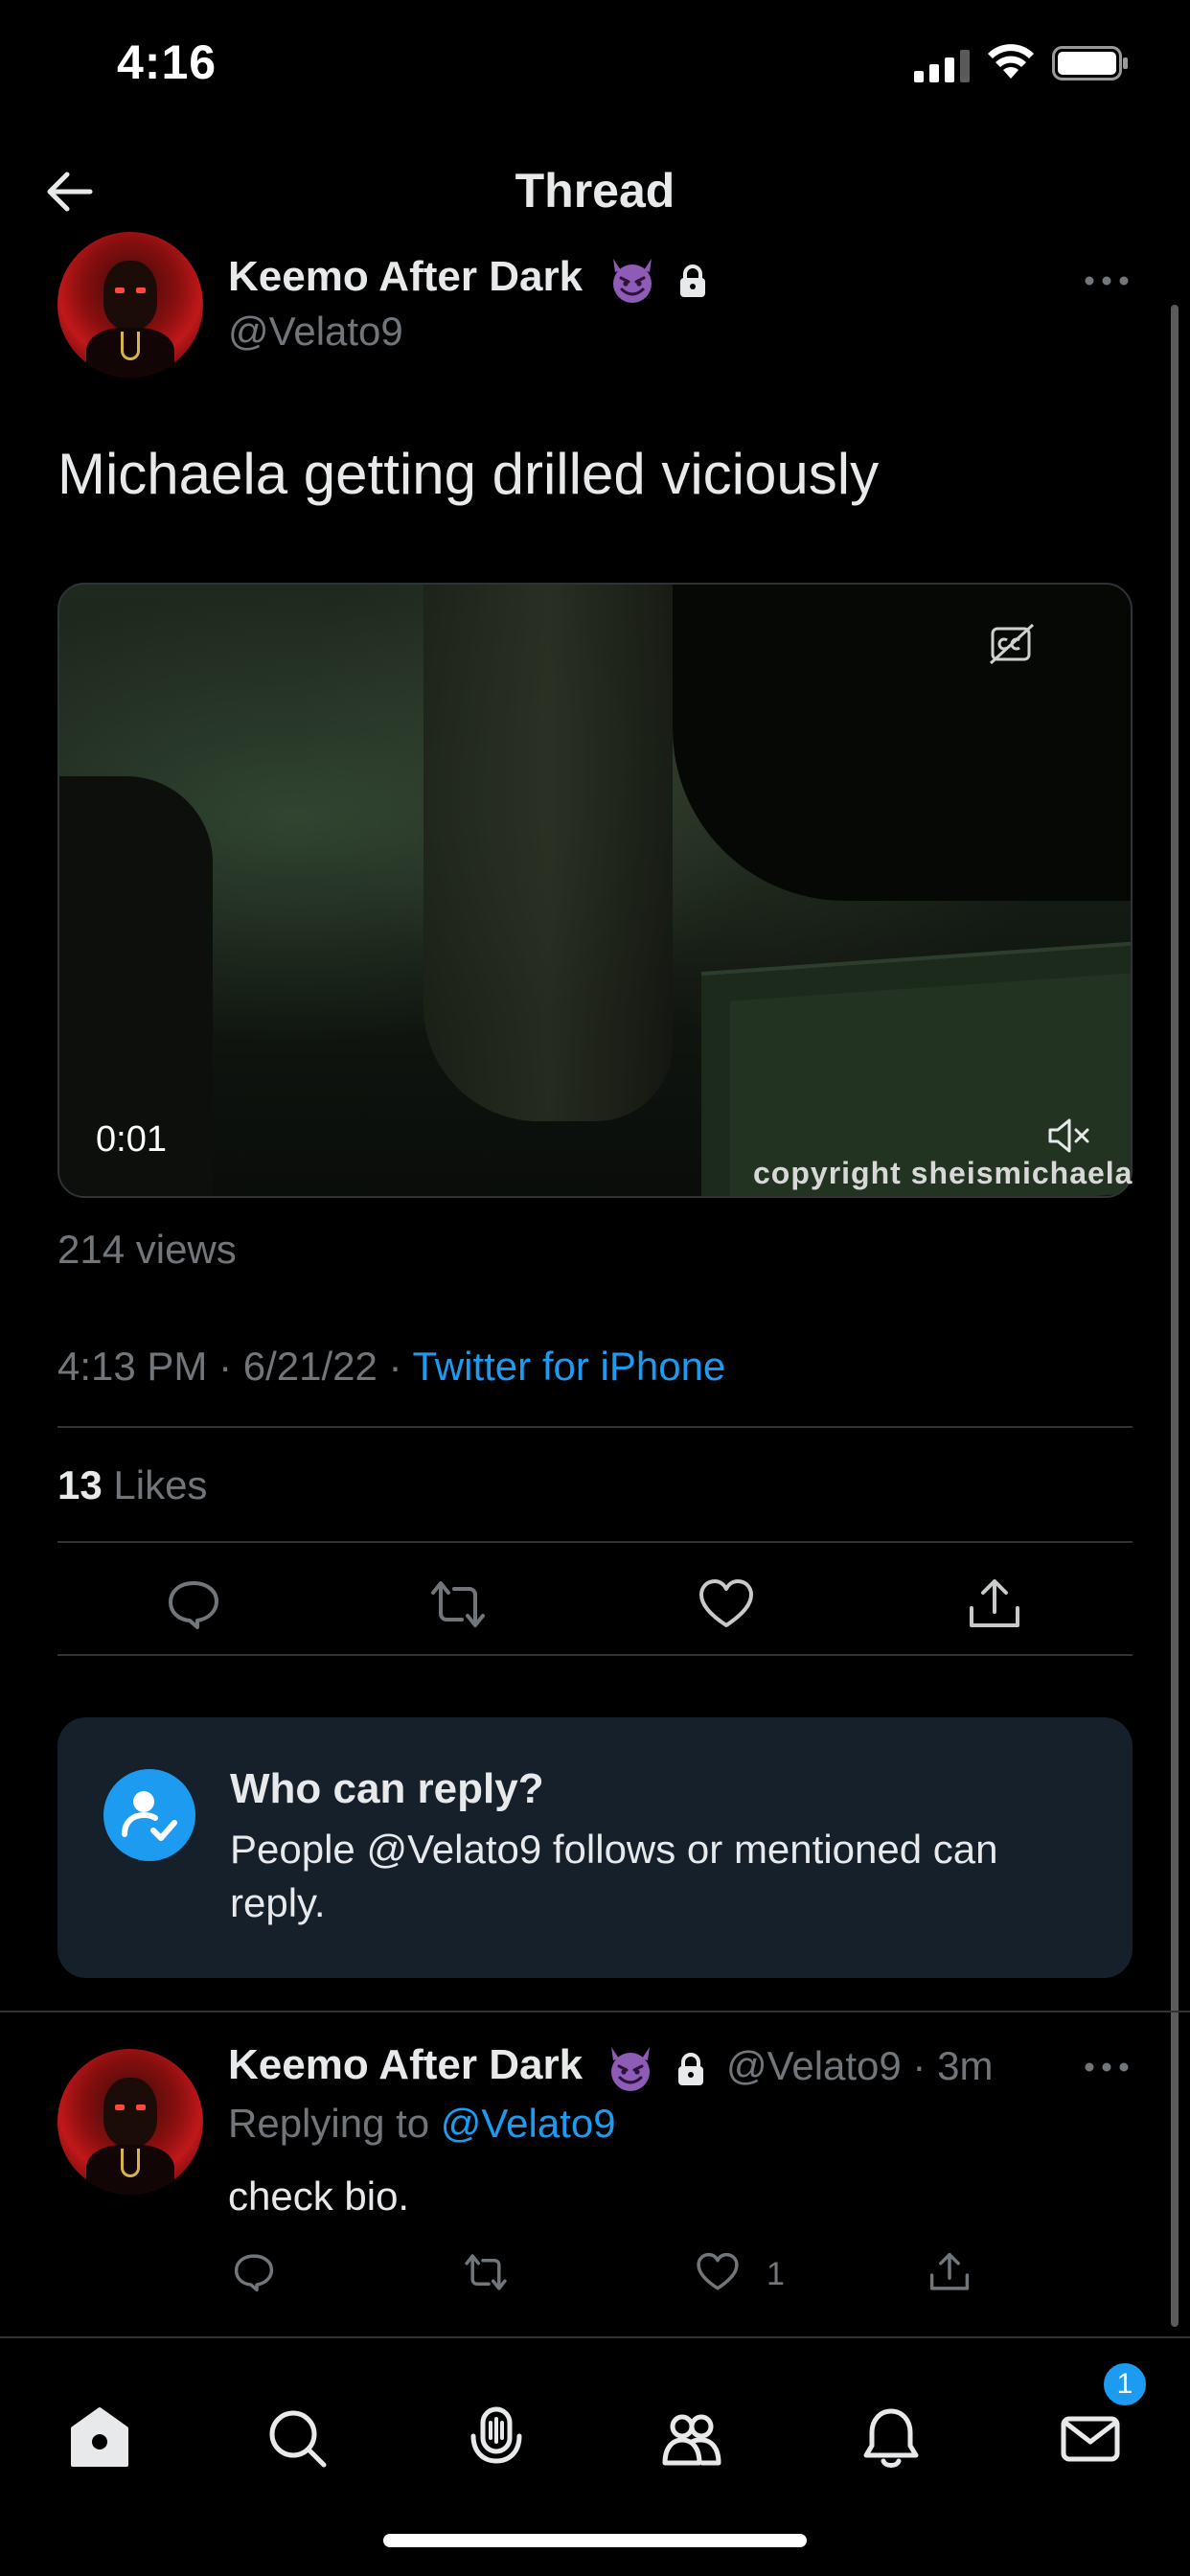 Image resolution: width=1190 pixels, height=2576 pixels. I want to click on spaces-icon, so click(497, 2438).